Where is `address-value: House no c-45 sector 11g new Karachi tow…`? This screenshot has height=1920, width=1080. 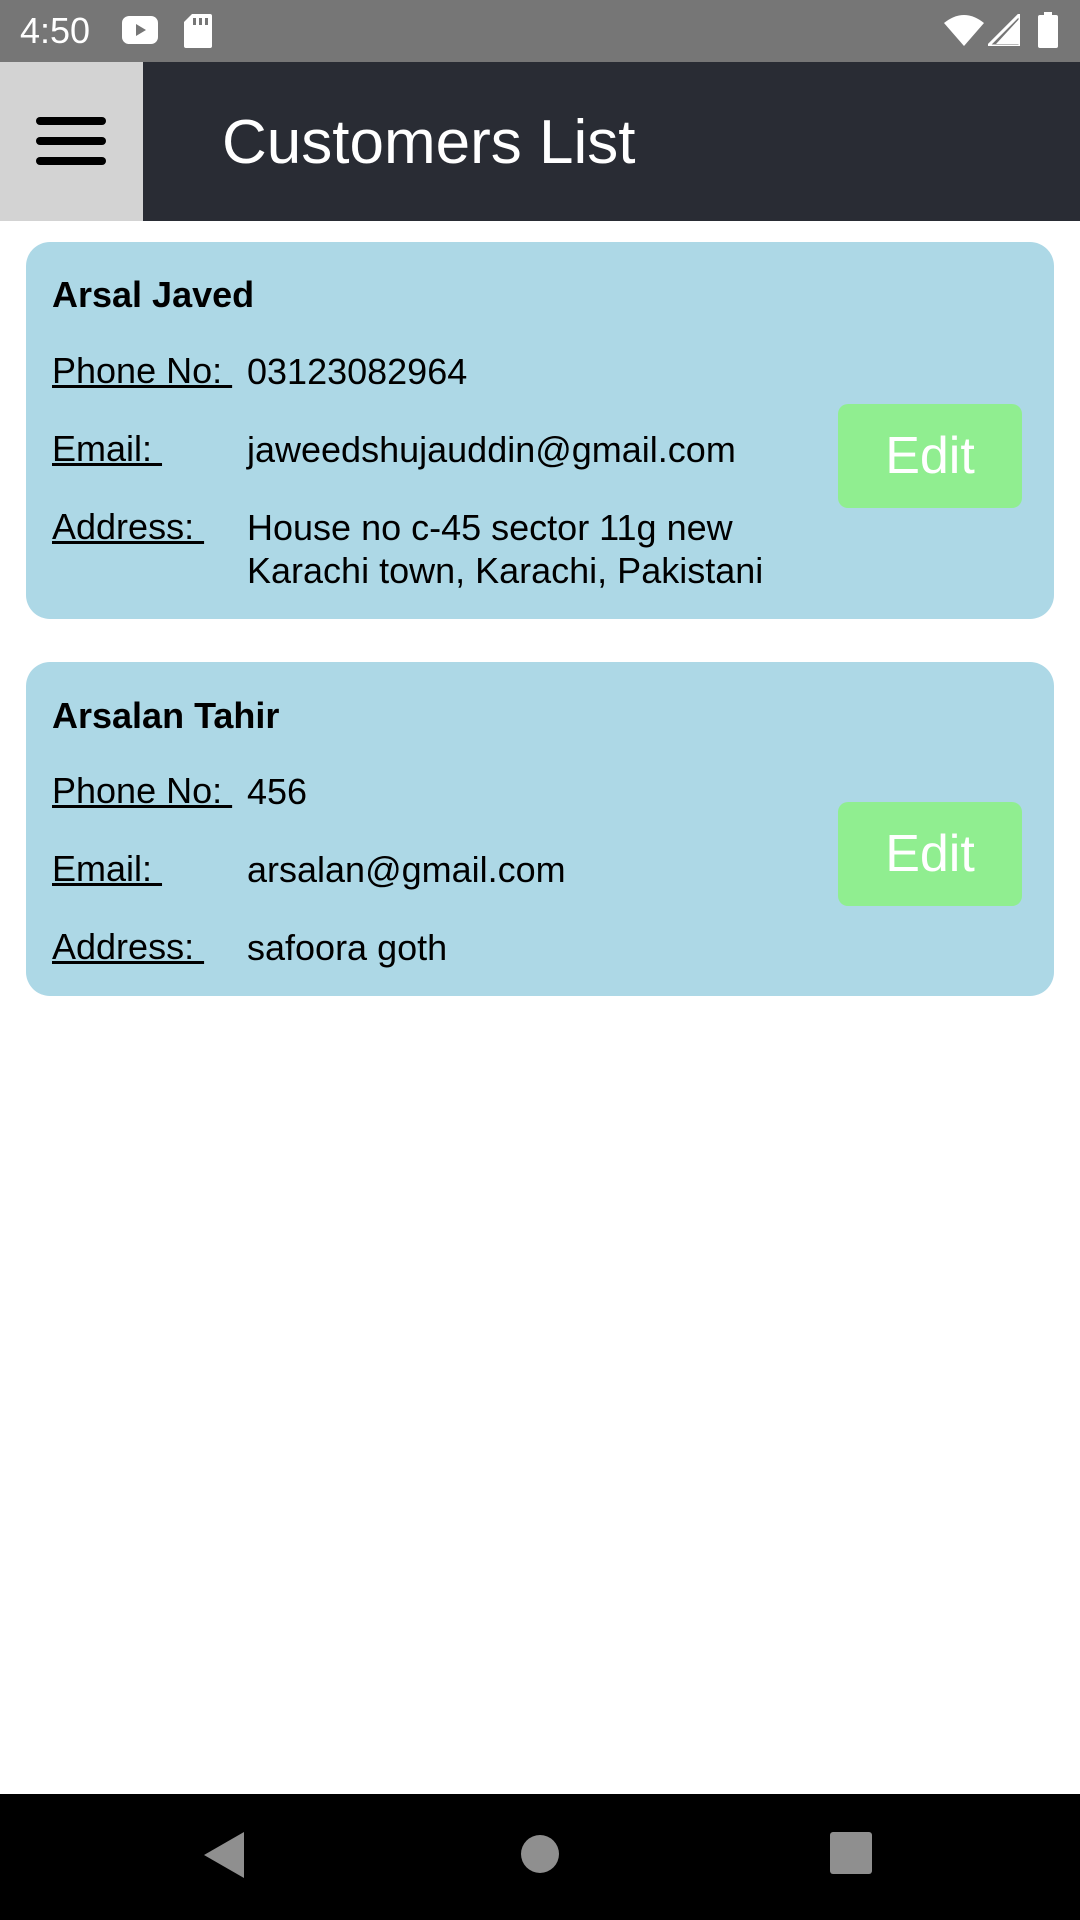
address-value: House no c-45 sector 11g new Karachi tow… is located at coordinates (505, 549).